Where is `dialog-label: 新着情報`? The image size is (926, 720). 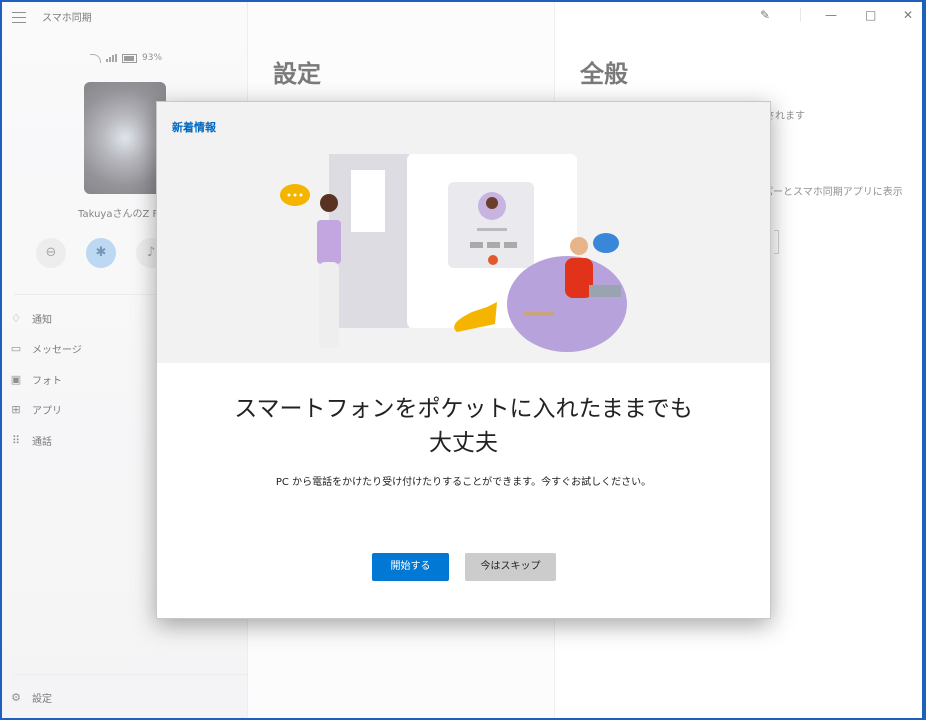
dialog-label: 新着情報 is located at coordinates (194, 127).